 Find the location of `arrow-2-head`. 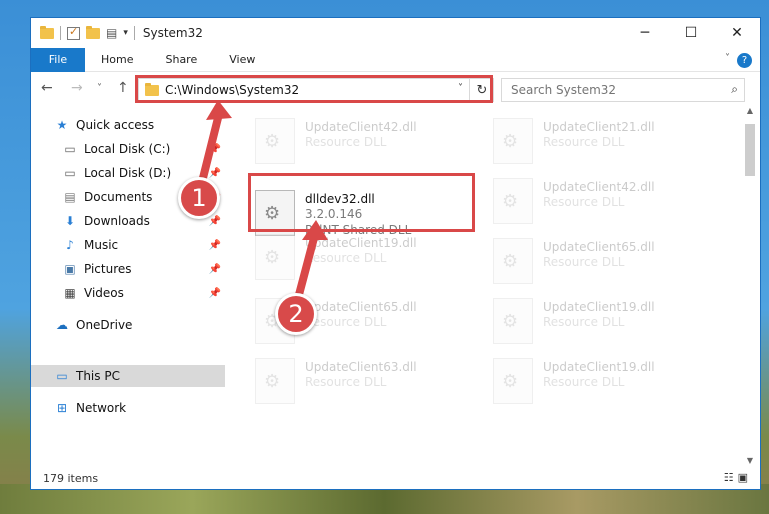

arrow-2-head is located at coordinates (315, 230).